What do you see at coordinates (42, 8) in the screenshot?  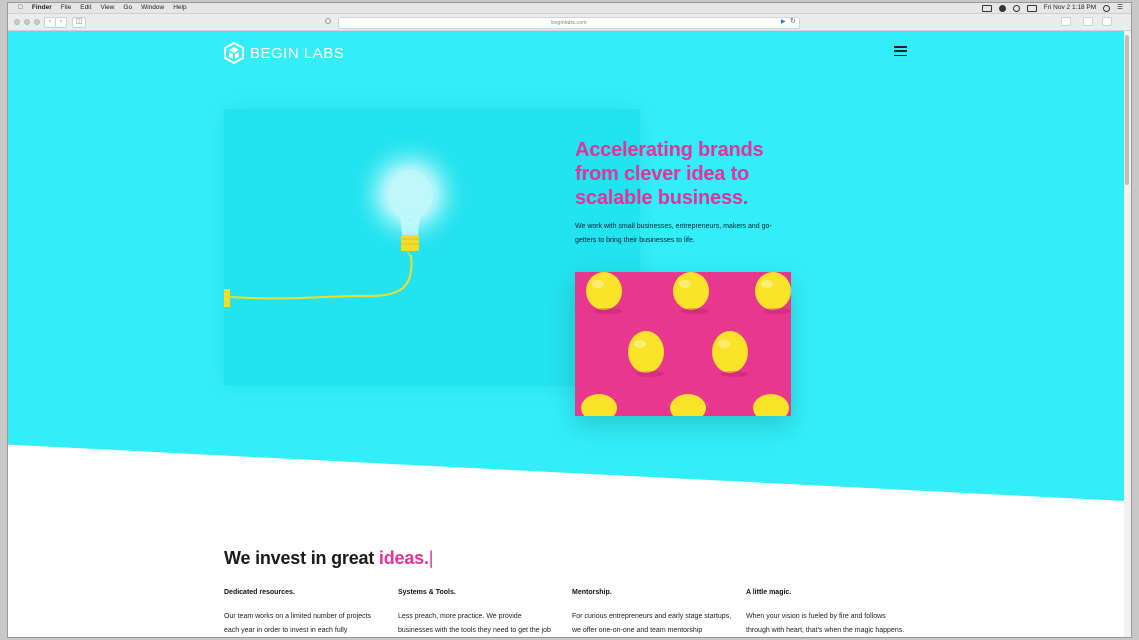 I see `menubar-app-name: Finder` at bounding box center [42, 8].